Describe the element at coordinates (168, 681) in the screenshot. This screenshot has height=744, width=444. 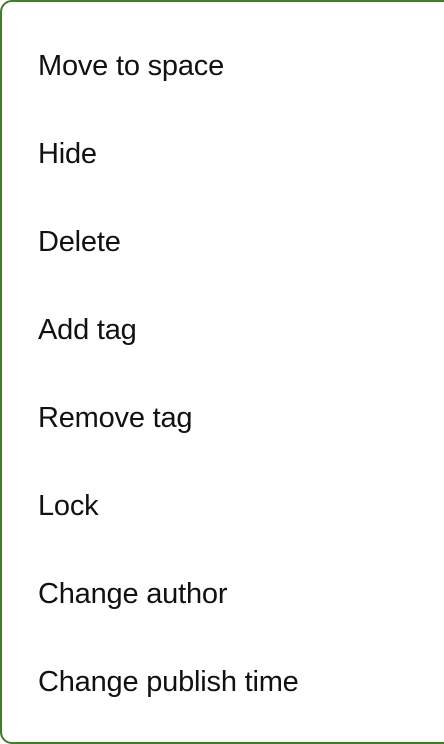
I see `menu-item-label: Change publish time` at that location.